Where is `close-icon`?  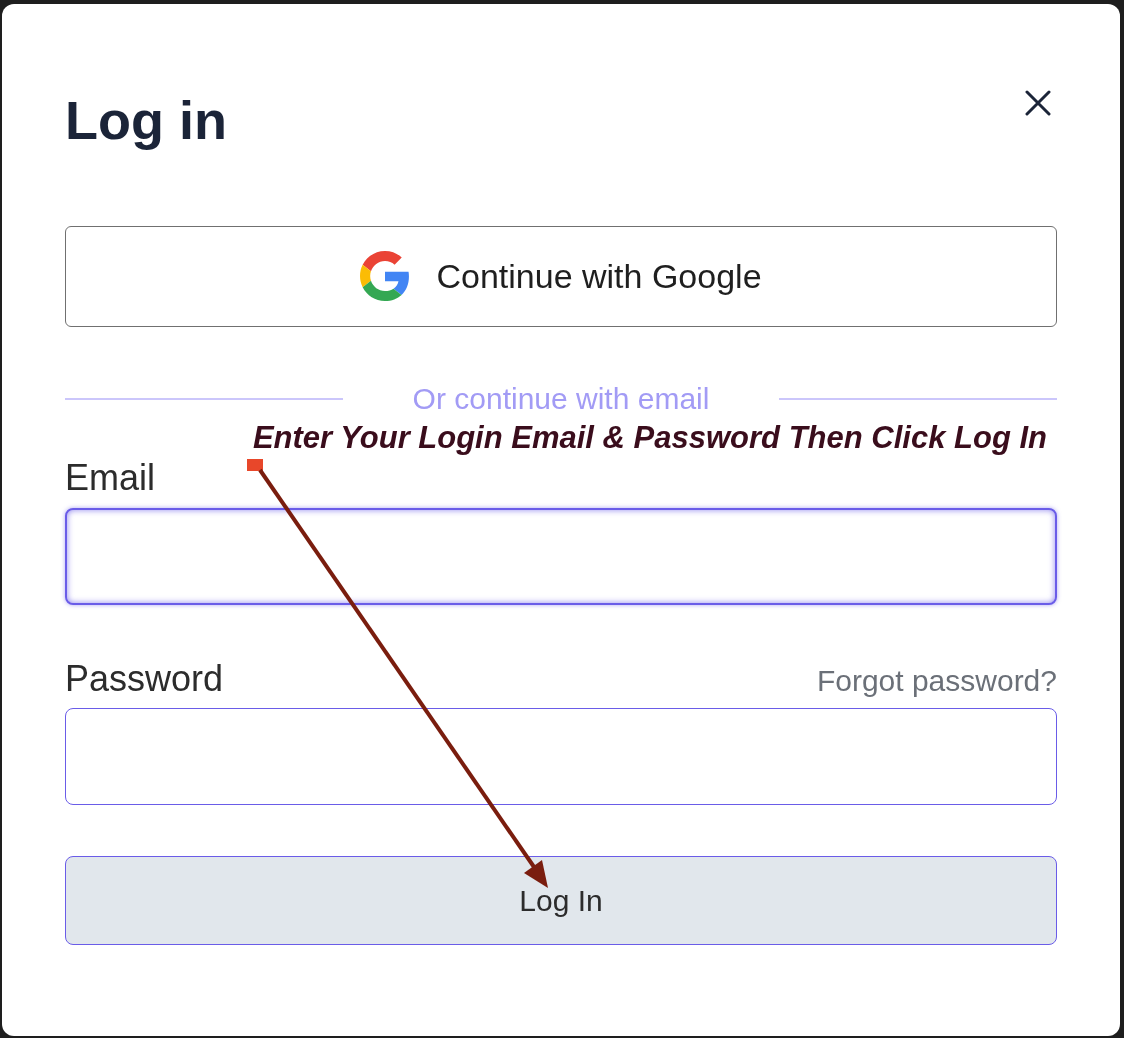 close-icon is located at coordinates (1038, 103).